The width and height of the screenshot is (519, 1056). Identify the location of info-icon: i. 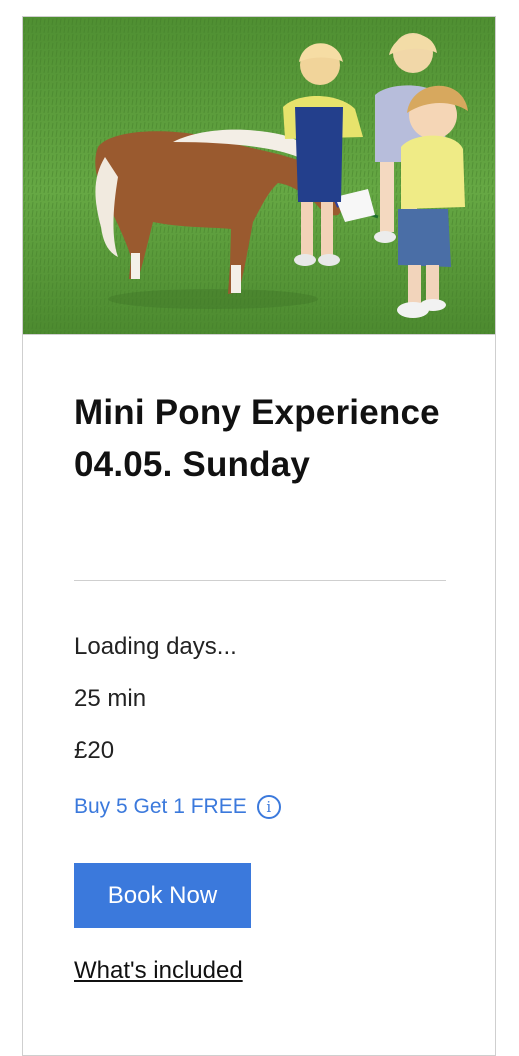
(268, 807).